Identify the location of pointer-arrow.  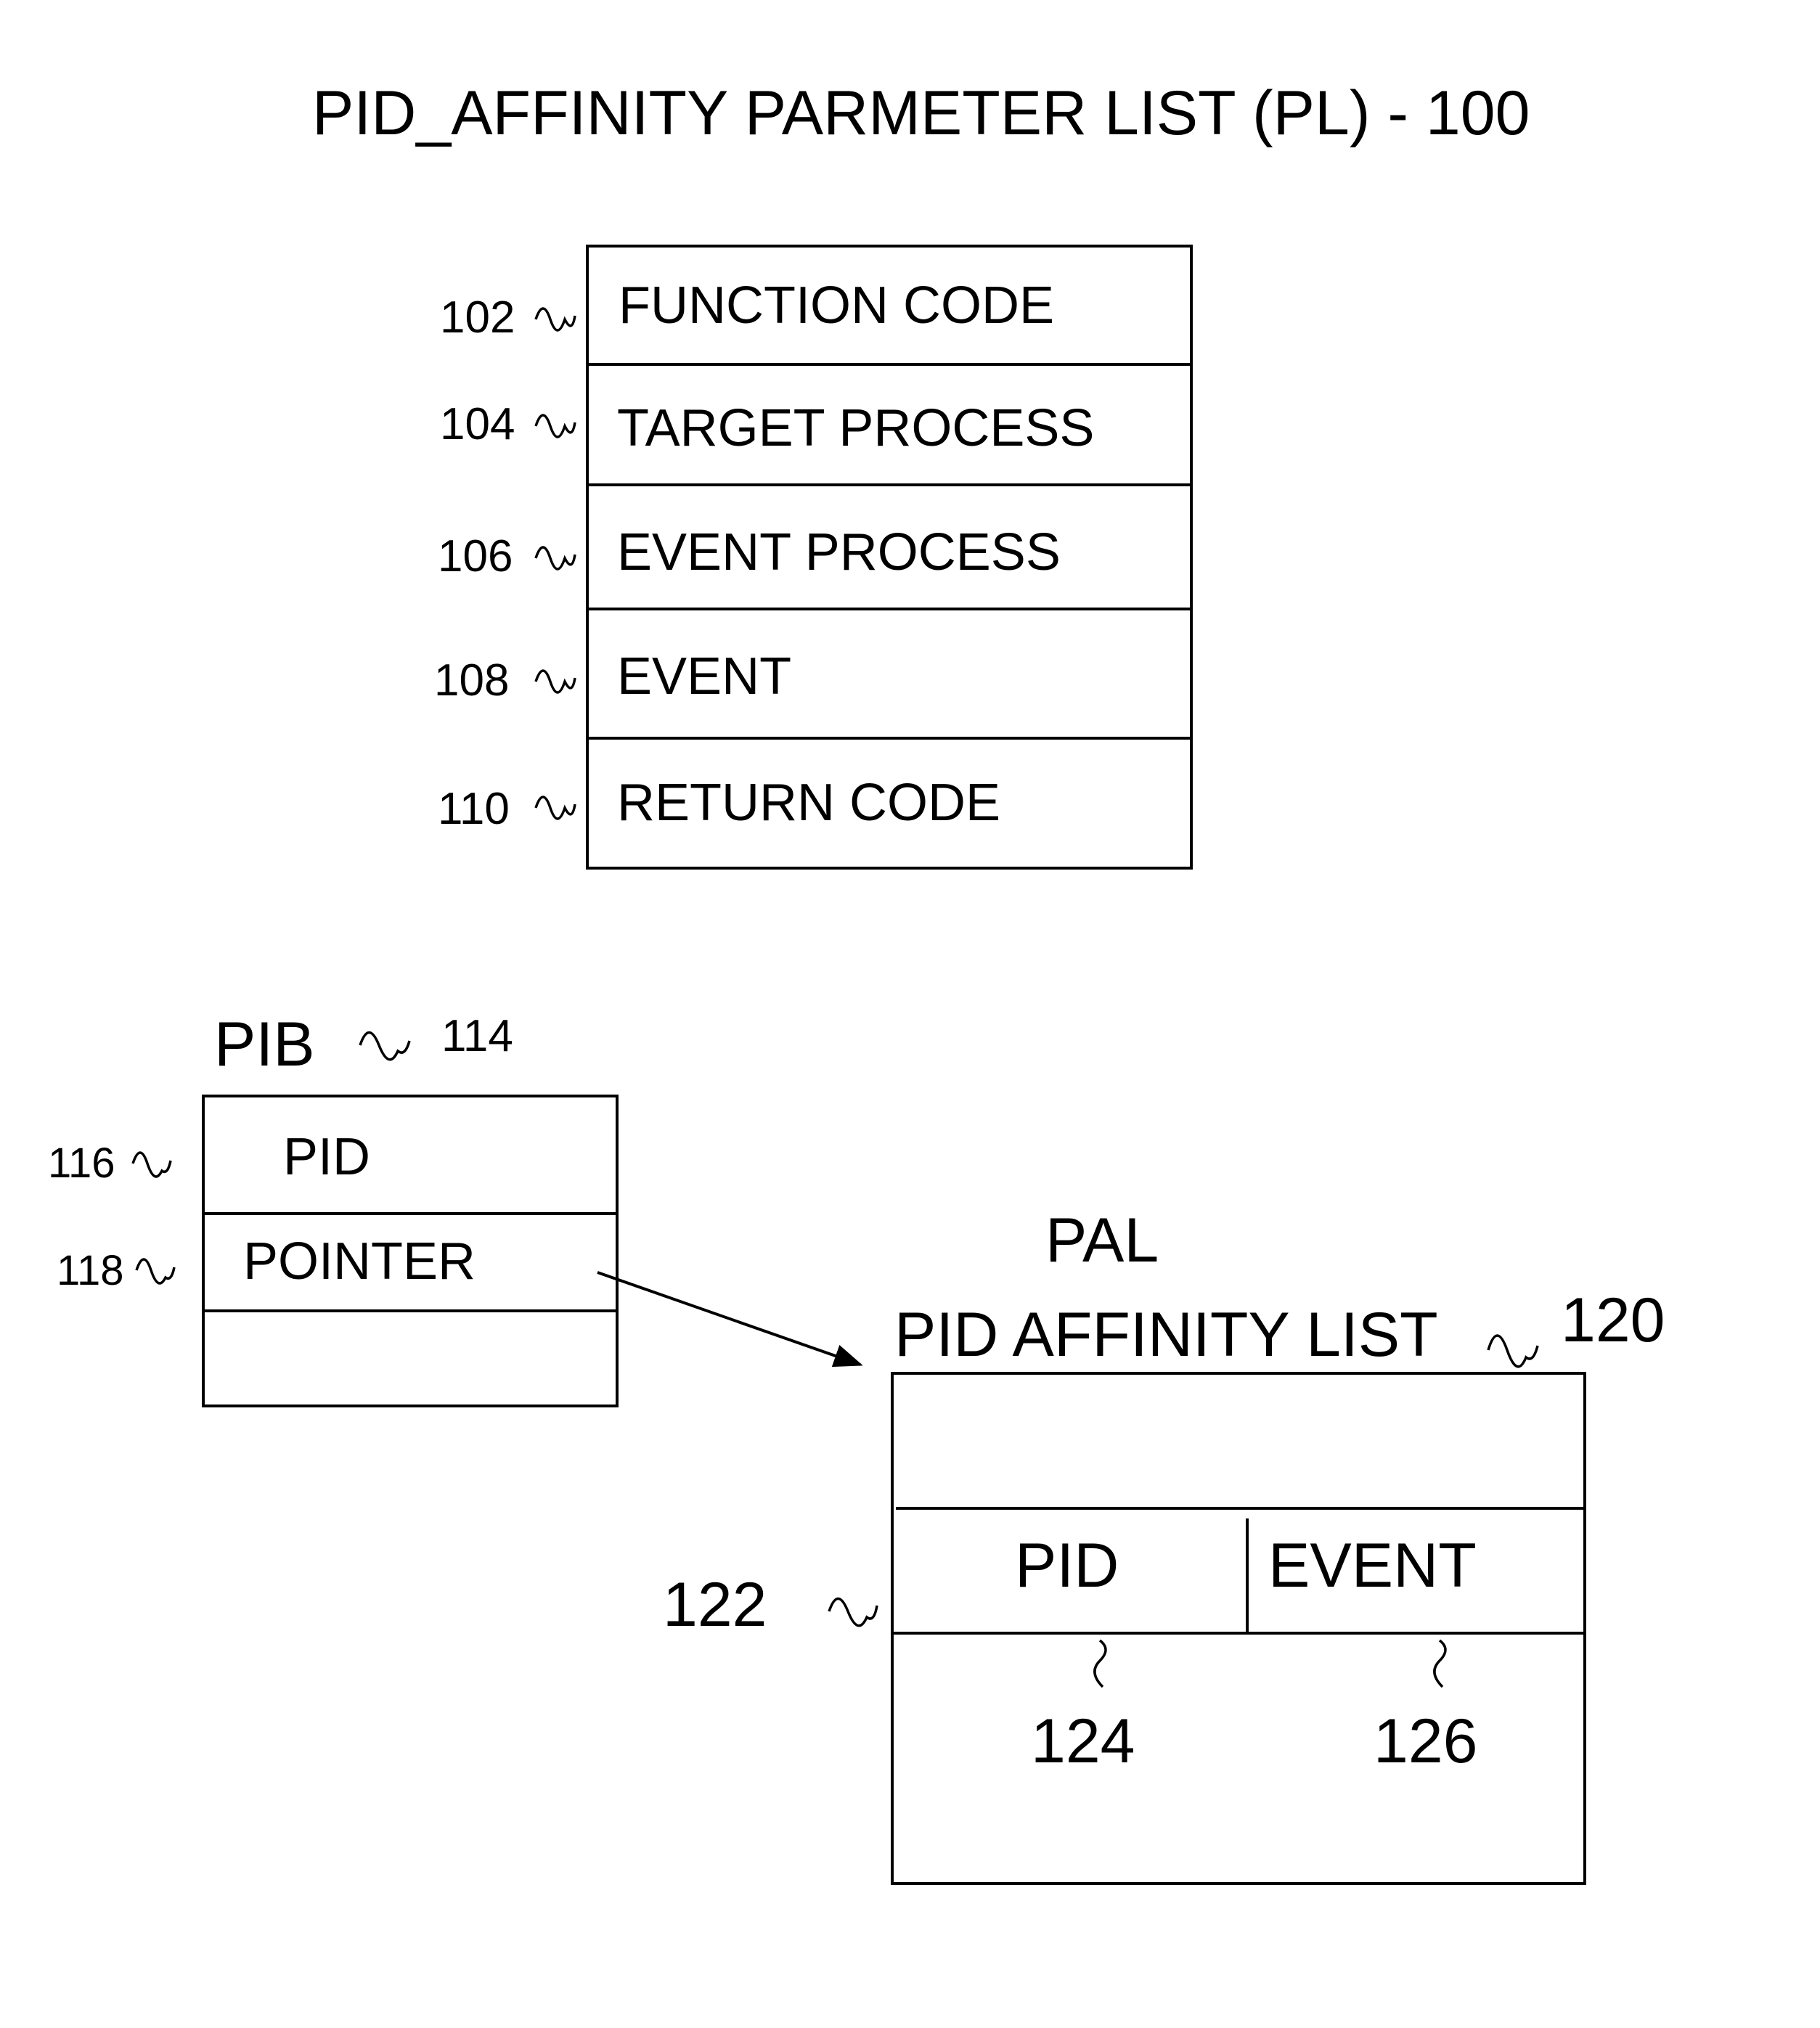
(730, 1319).